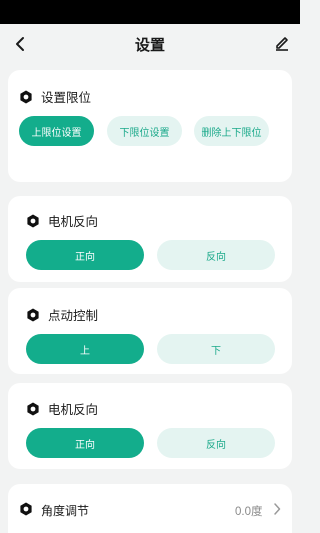 The height and width of the screenshot is (533, 320). What do you see at coordinates (73, 316) in the screenshot?
I see `jog-control-label: 点动控制` at bounding box center [73, 316].